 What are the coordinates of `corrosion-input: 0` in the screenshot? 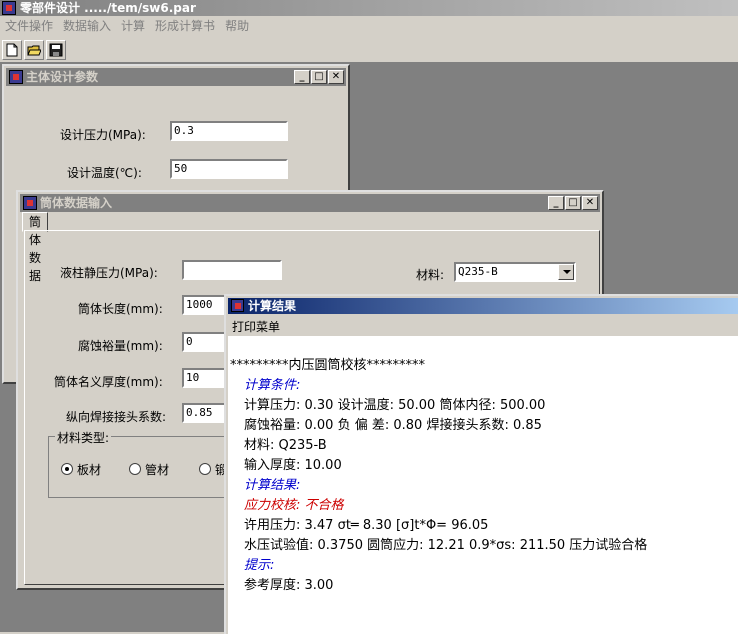 It's located at (204, 342).